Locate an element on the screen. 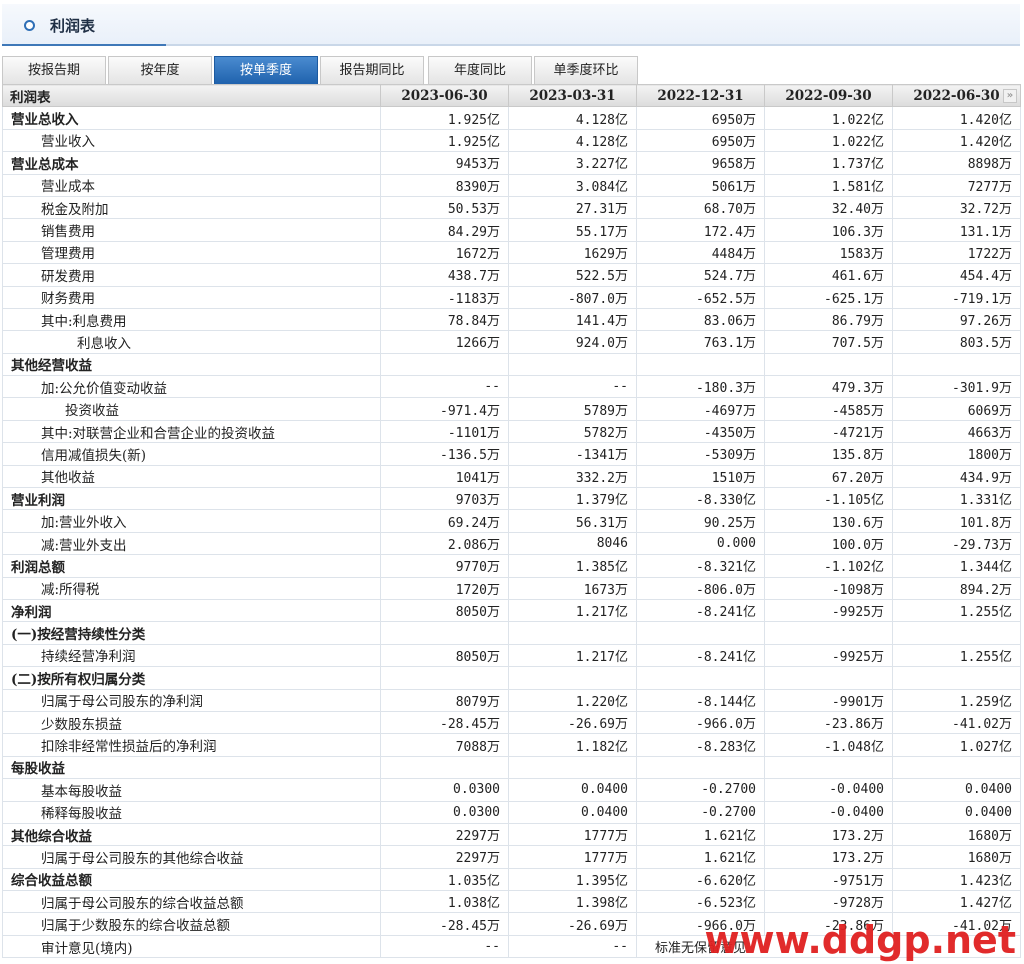 This screenshot has width=1024, height=964. cell-value: -8.283亿 is located at coordinates (700, 745).